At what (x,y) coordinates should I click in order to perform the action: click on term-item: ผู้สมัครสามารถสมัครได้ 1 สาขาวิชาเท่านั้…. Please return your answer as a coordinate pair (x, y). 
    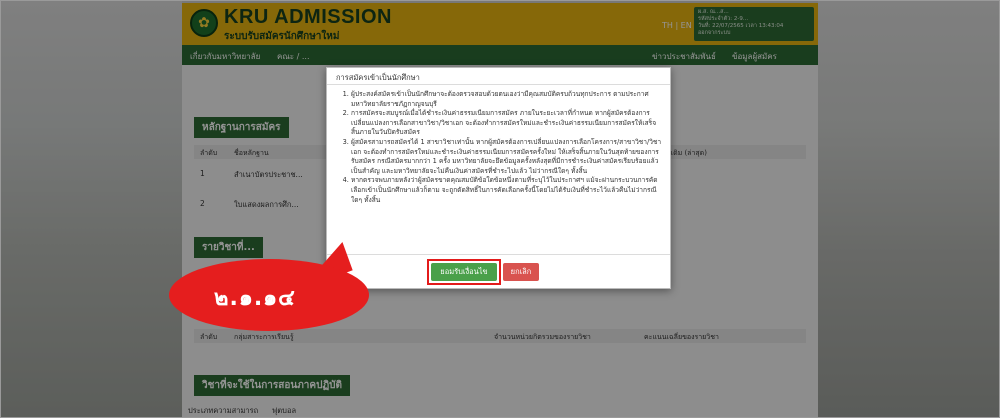
    Looking at the image, I should click on (507, 157).